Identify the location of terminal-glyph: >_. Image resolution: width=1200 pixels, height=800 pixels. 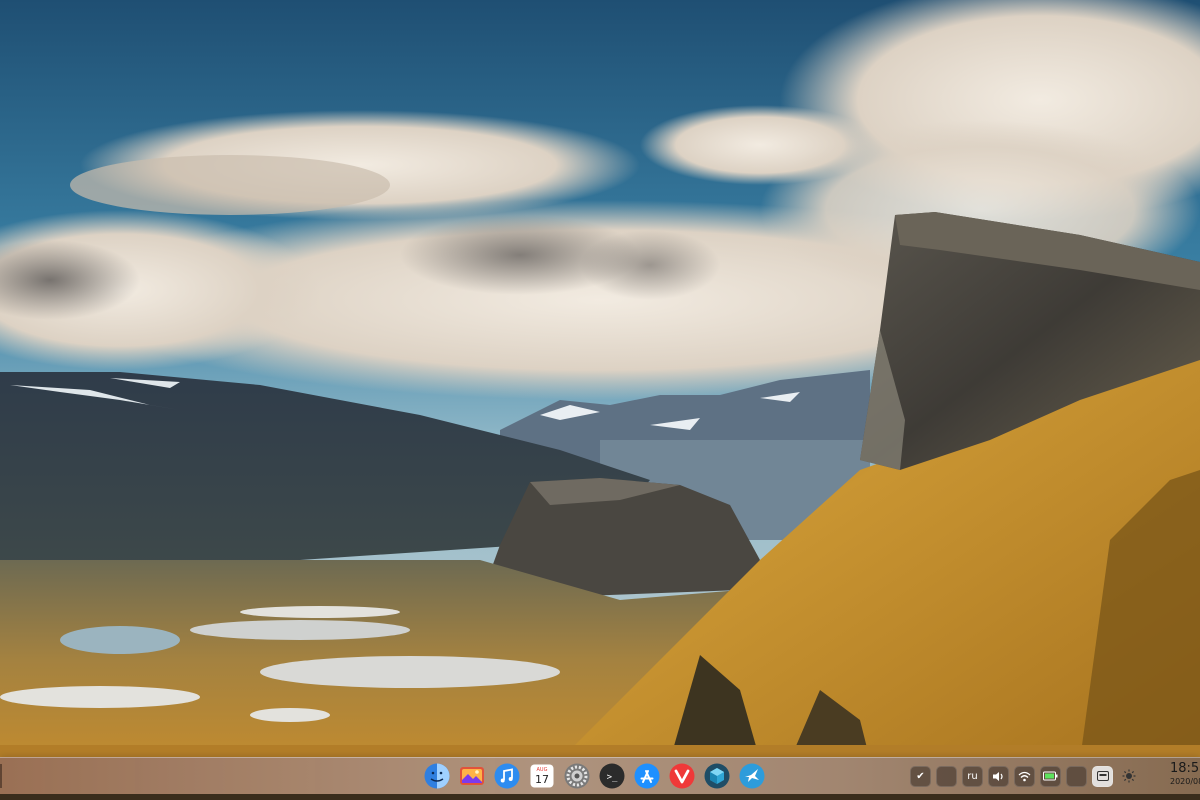
(612, 778).